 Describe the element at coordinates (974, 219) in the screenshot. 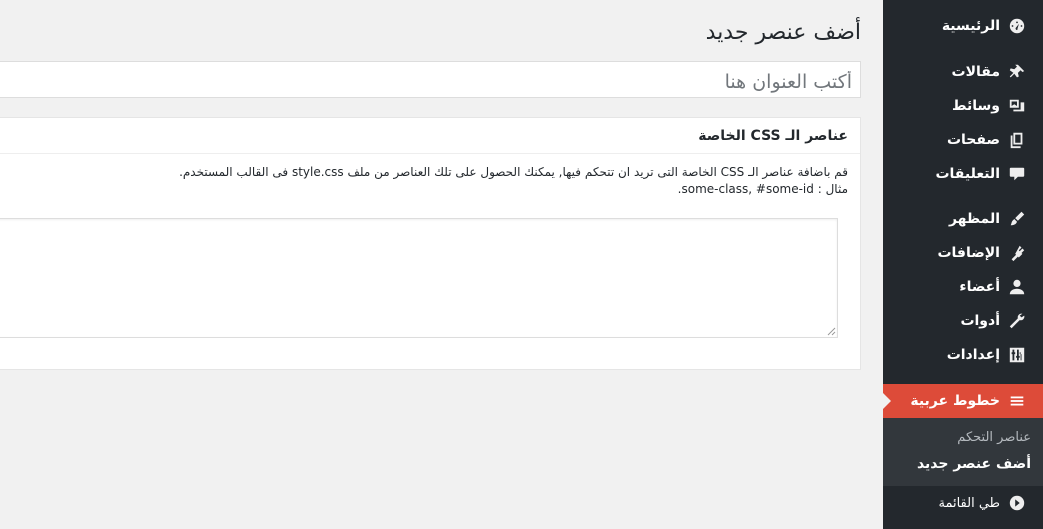

I see `sidebar-item-label: المظهر` at that location.